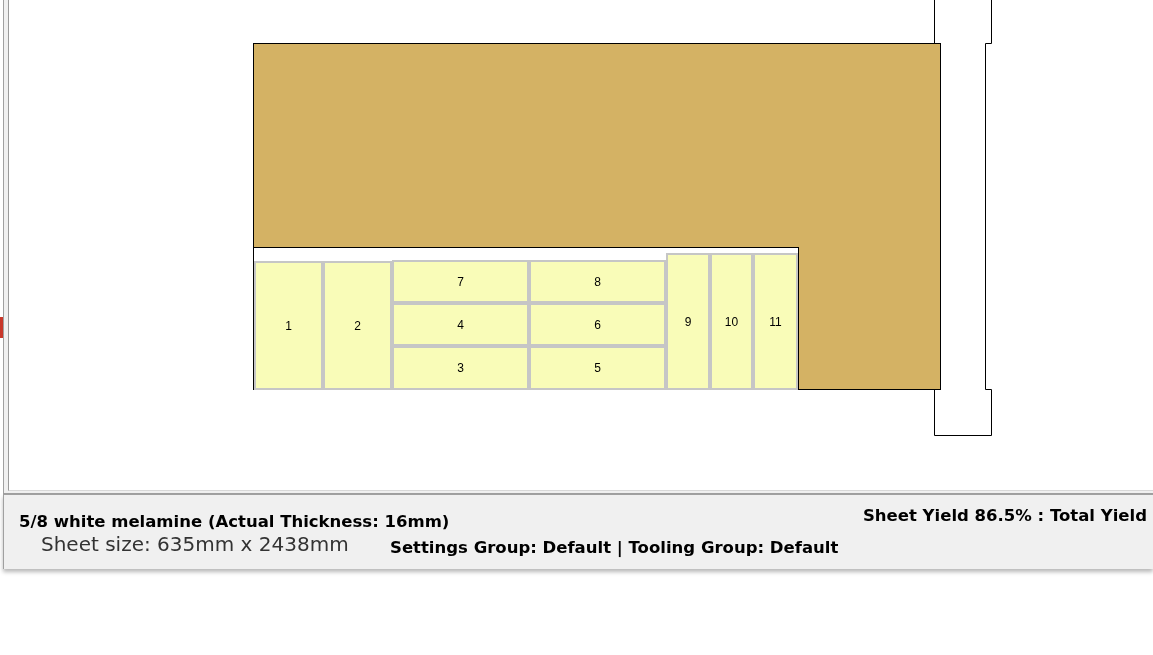 The height and width of the screenshot is (655, 1153). What do you see at coordinates (288, 325) in the screenshot?
I see `part: 1` at bounding box center [288, 325].